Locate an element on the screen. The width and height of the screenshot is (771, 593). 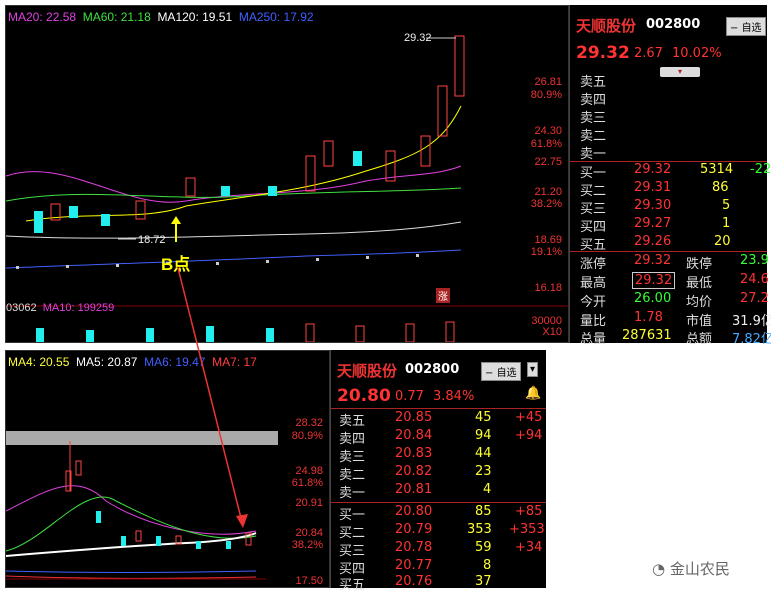
scale-9: 16.18 is located at coordinates (548, 288).